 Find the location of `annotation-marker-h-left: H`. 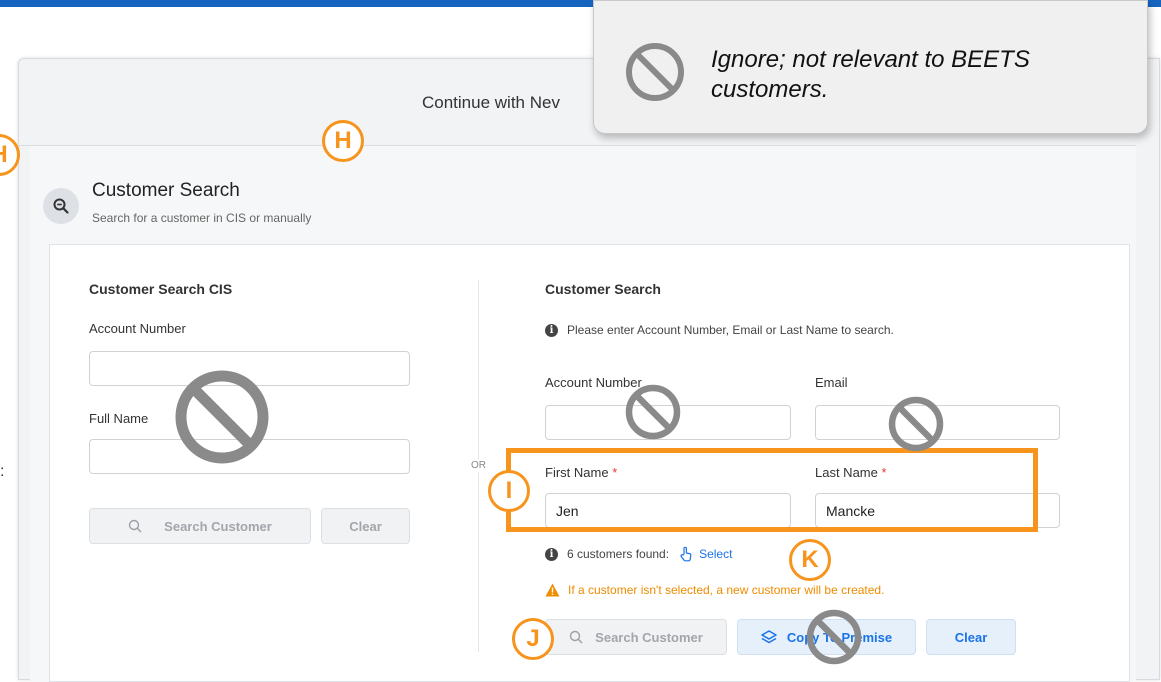

annotation-marker-h-left: H is located at coordinates (10, 155).